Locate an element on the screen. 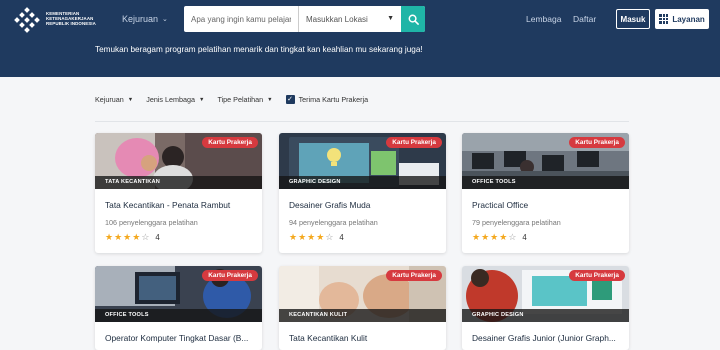 The width and height of the screenshot is (720, 350). filter-tipe-pelatihan-label: Tipe Pelatihan is located at coordinates (240, 99).